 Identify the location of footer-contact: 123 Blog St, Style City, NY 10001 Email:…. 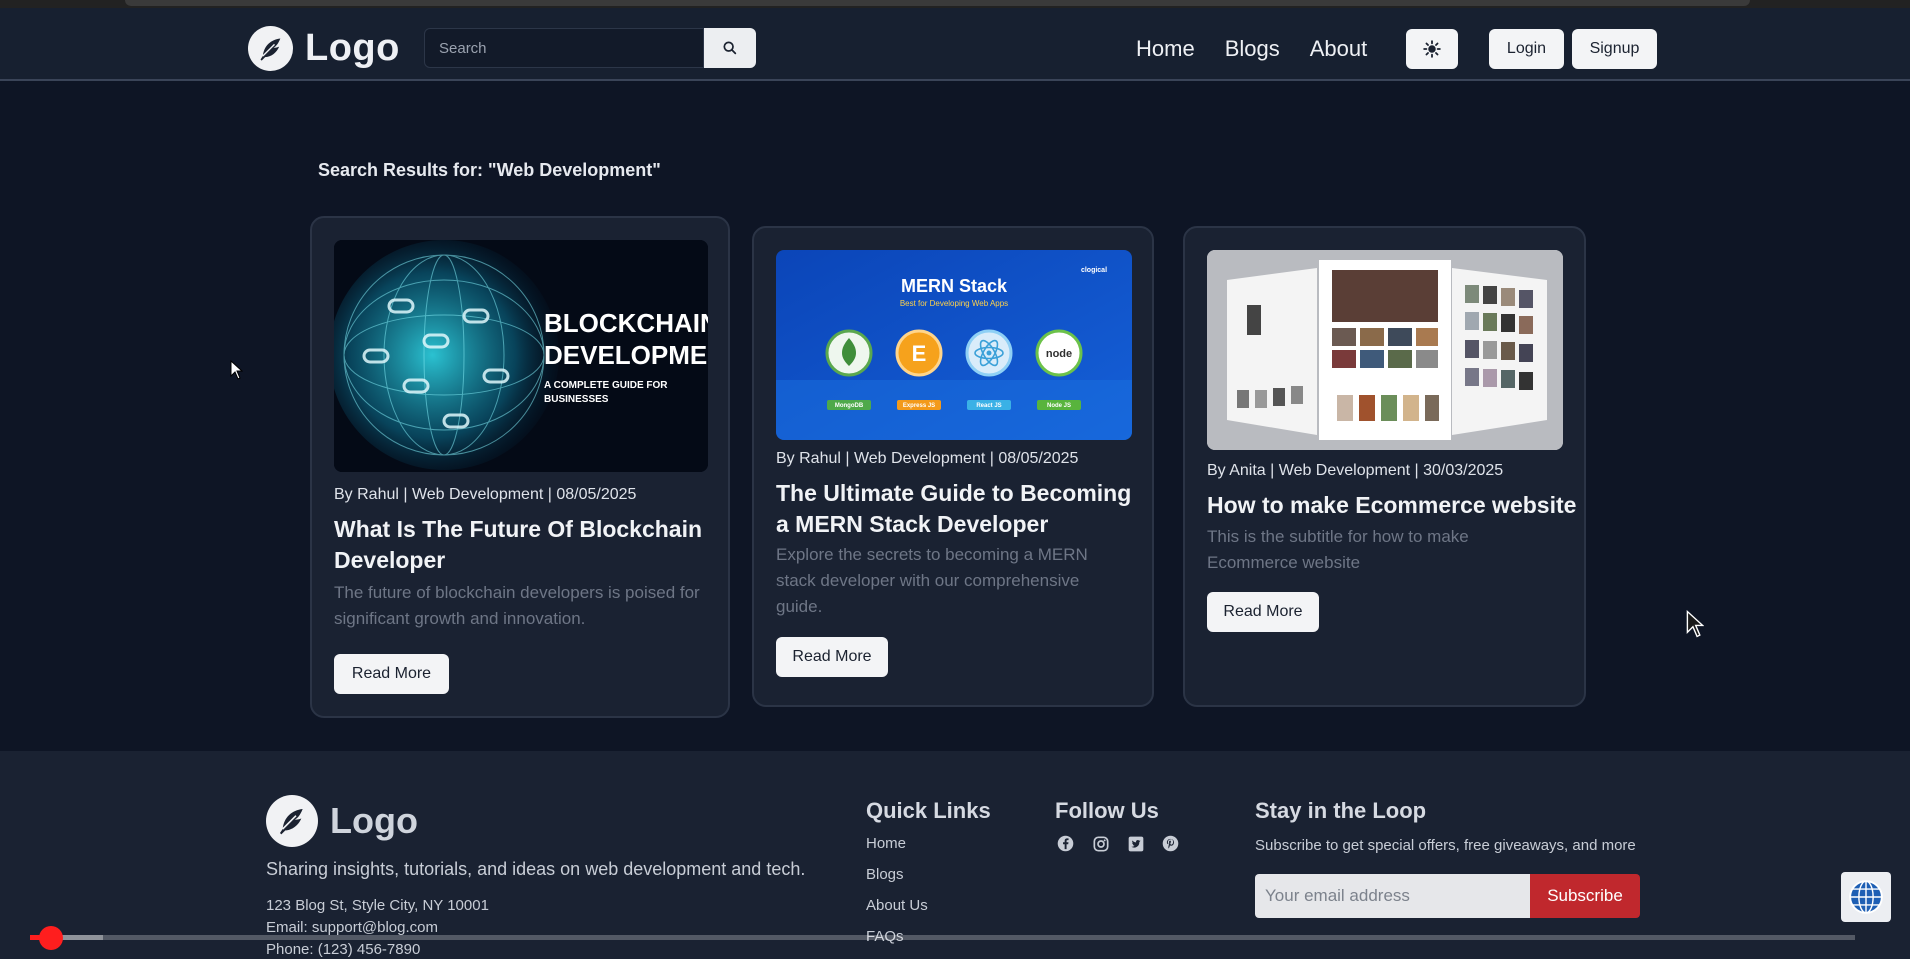
(377, 927).